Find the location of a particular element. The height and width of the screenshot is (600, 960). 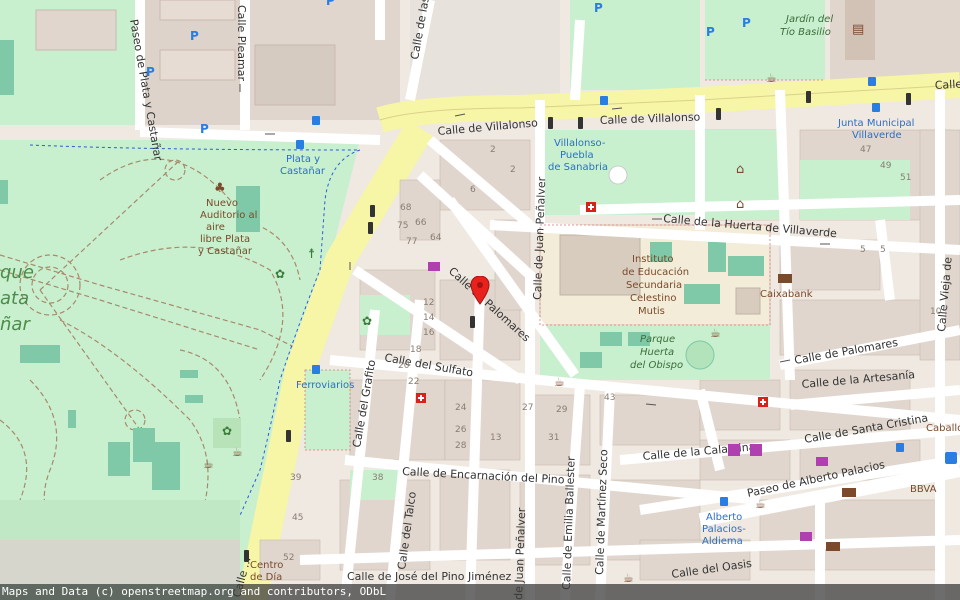

label-station-alberto-1: Alberto is located at coordinates (724, 517).